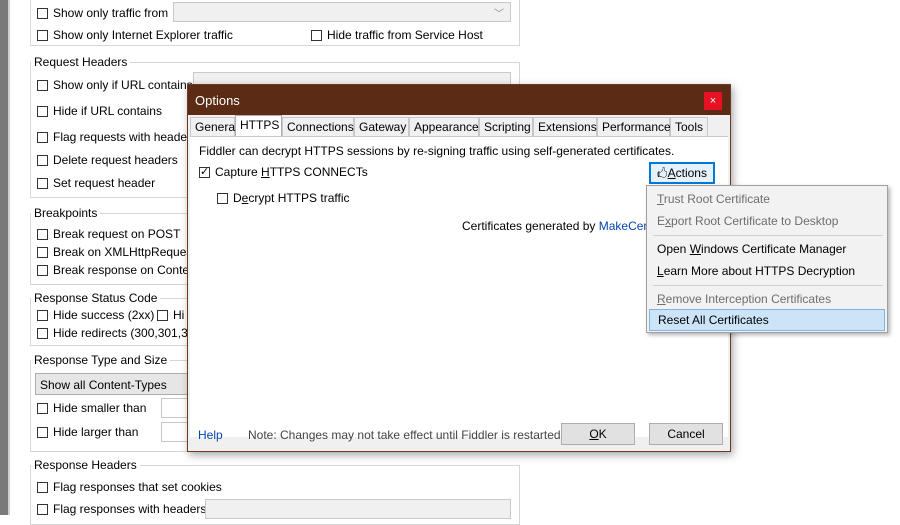 This screenshot has height=525, width=900. I want to click on break-content-checkbox, so click(42, 271).